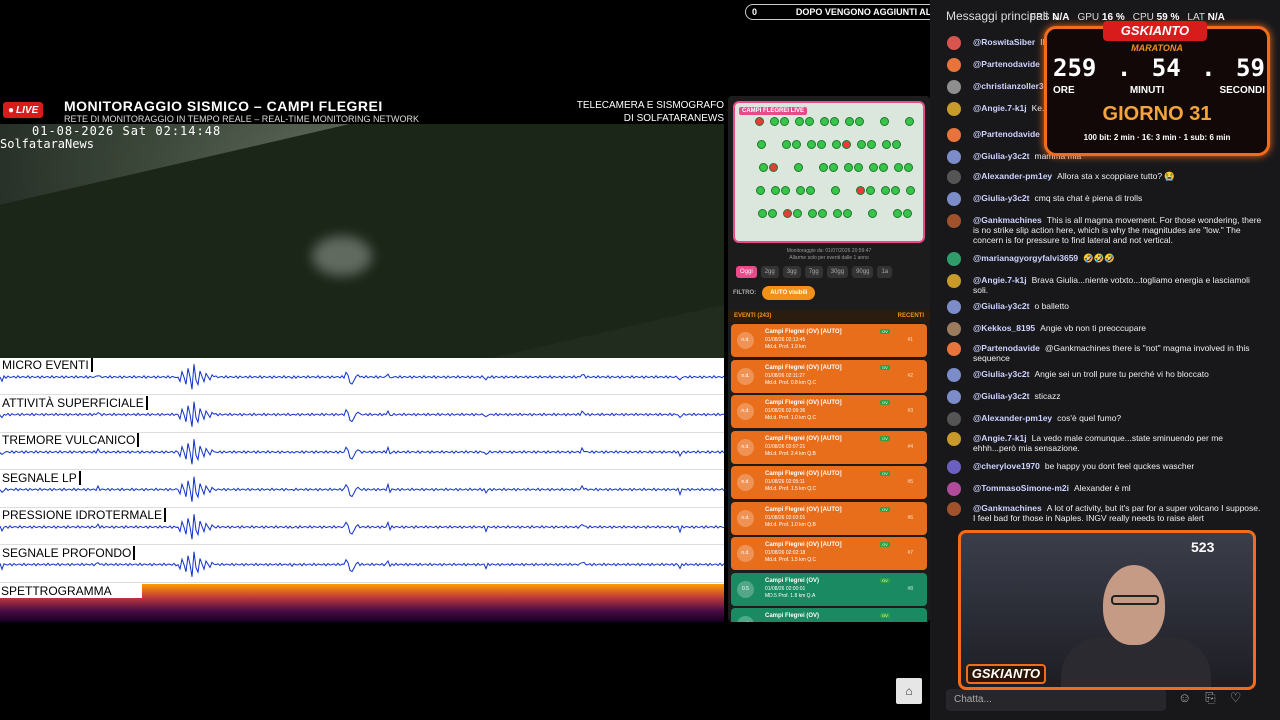 This screenshot has height=720, width=1280. I want to click on chat-username: @christianzoller30, so click(1010, 86).